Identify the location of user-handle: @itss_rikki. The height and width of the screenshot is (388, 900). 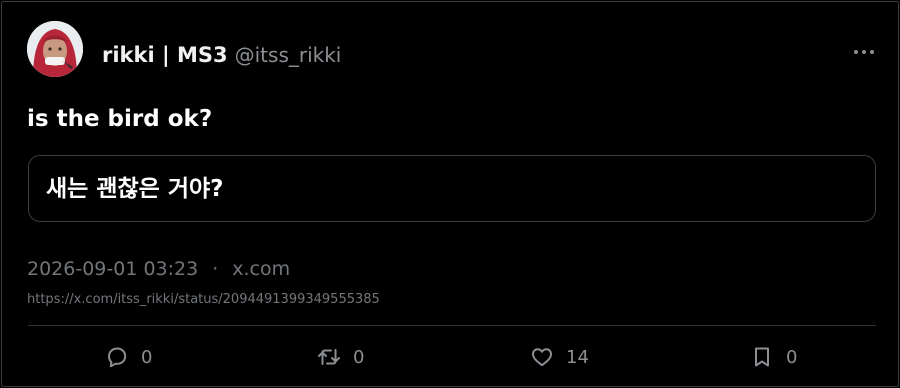
(288, 55).